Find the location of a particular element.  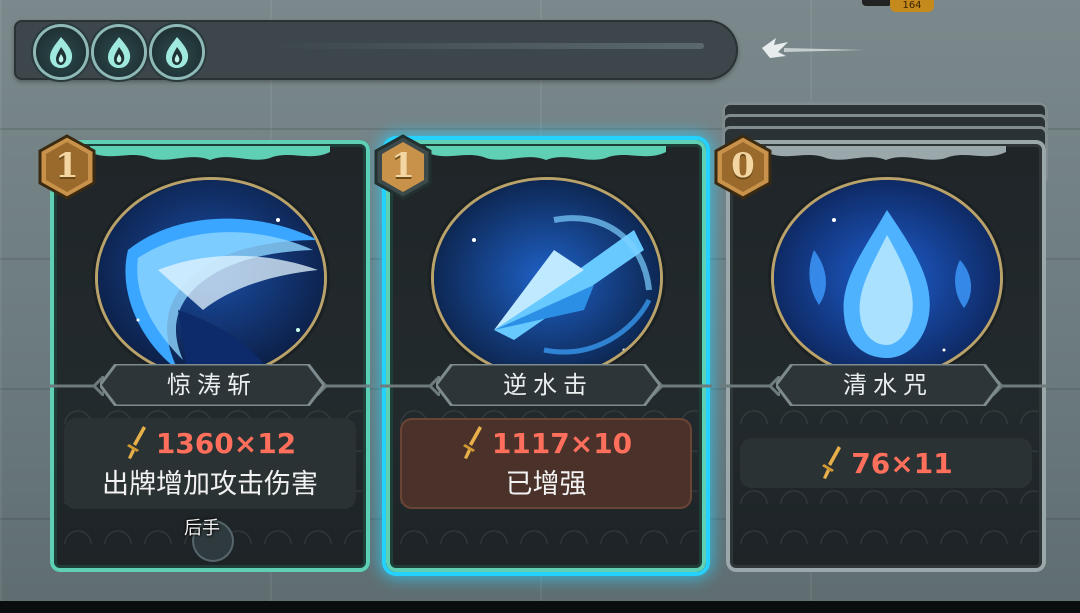

damage-value: 76×11 is located at coordinates (902, 463).